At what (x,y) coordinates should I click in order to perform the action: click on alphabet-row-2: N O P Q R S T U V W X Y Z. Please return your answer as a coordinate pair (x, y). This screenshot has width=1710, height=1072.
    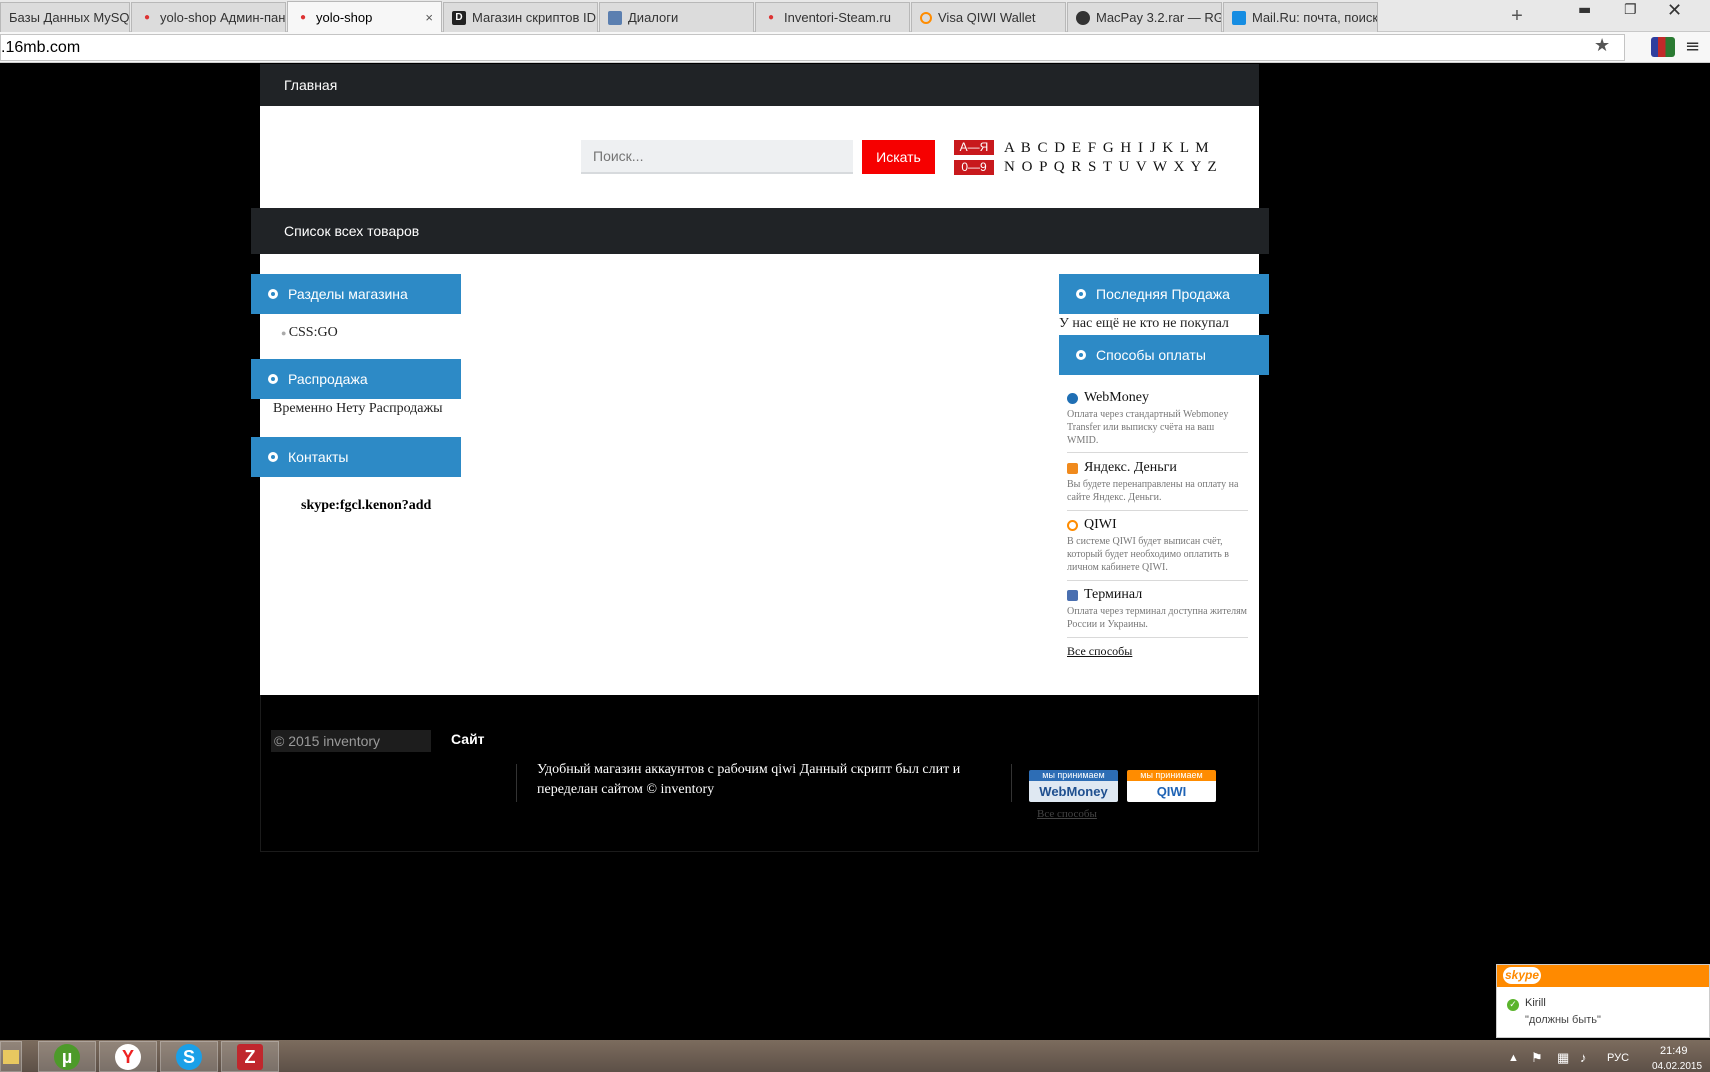
    Looking at the image, I should click on (1111, 167).